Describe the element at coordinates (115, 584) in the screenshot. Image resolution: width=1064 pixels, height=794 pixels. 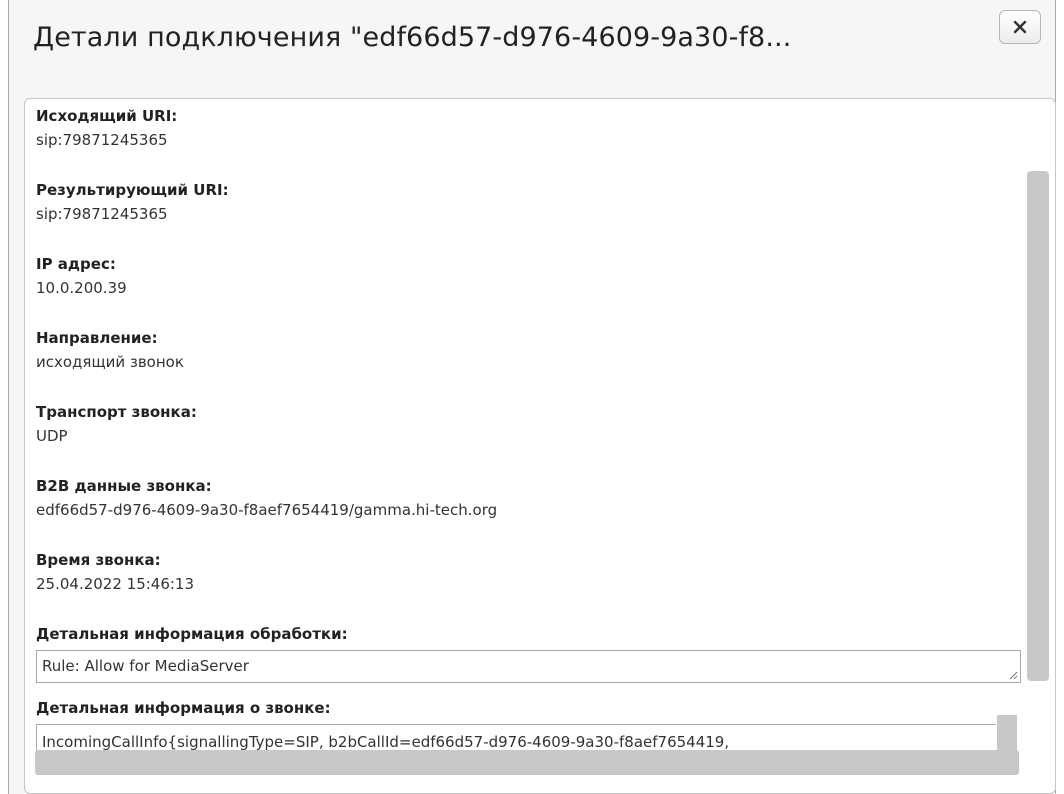
I see `field-value: 25.04.2022 15:46:13` at that location.